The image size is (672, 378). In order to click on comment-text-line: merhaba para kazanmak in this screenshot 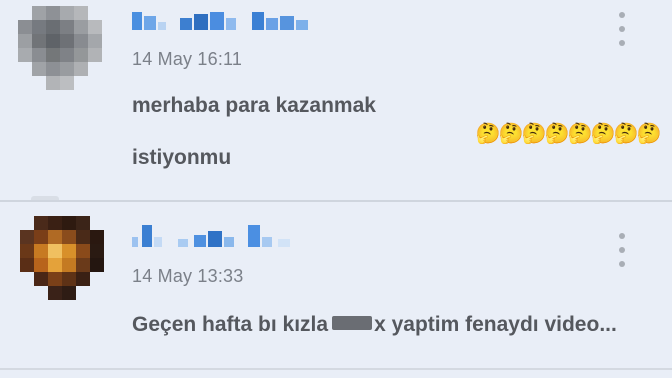, I will do `click(254, 105)`.